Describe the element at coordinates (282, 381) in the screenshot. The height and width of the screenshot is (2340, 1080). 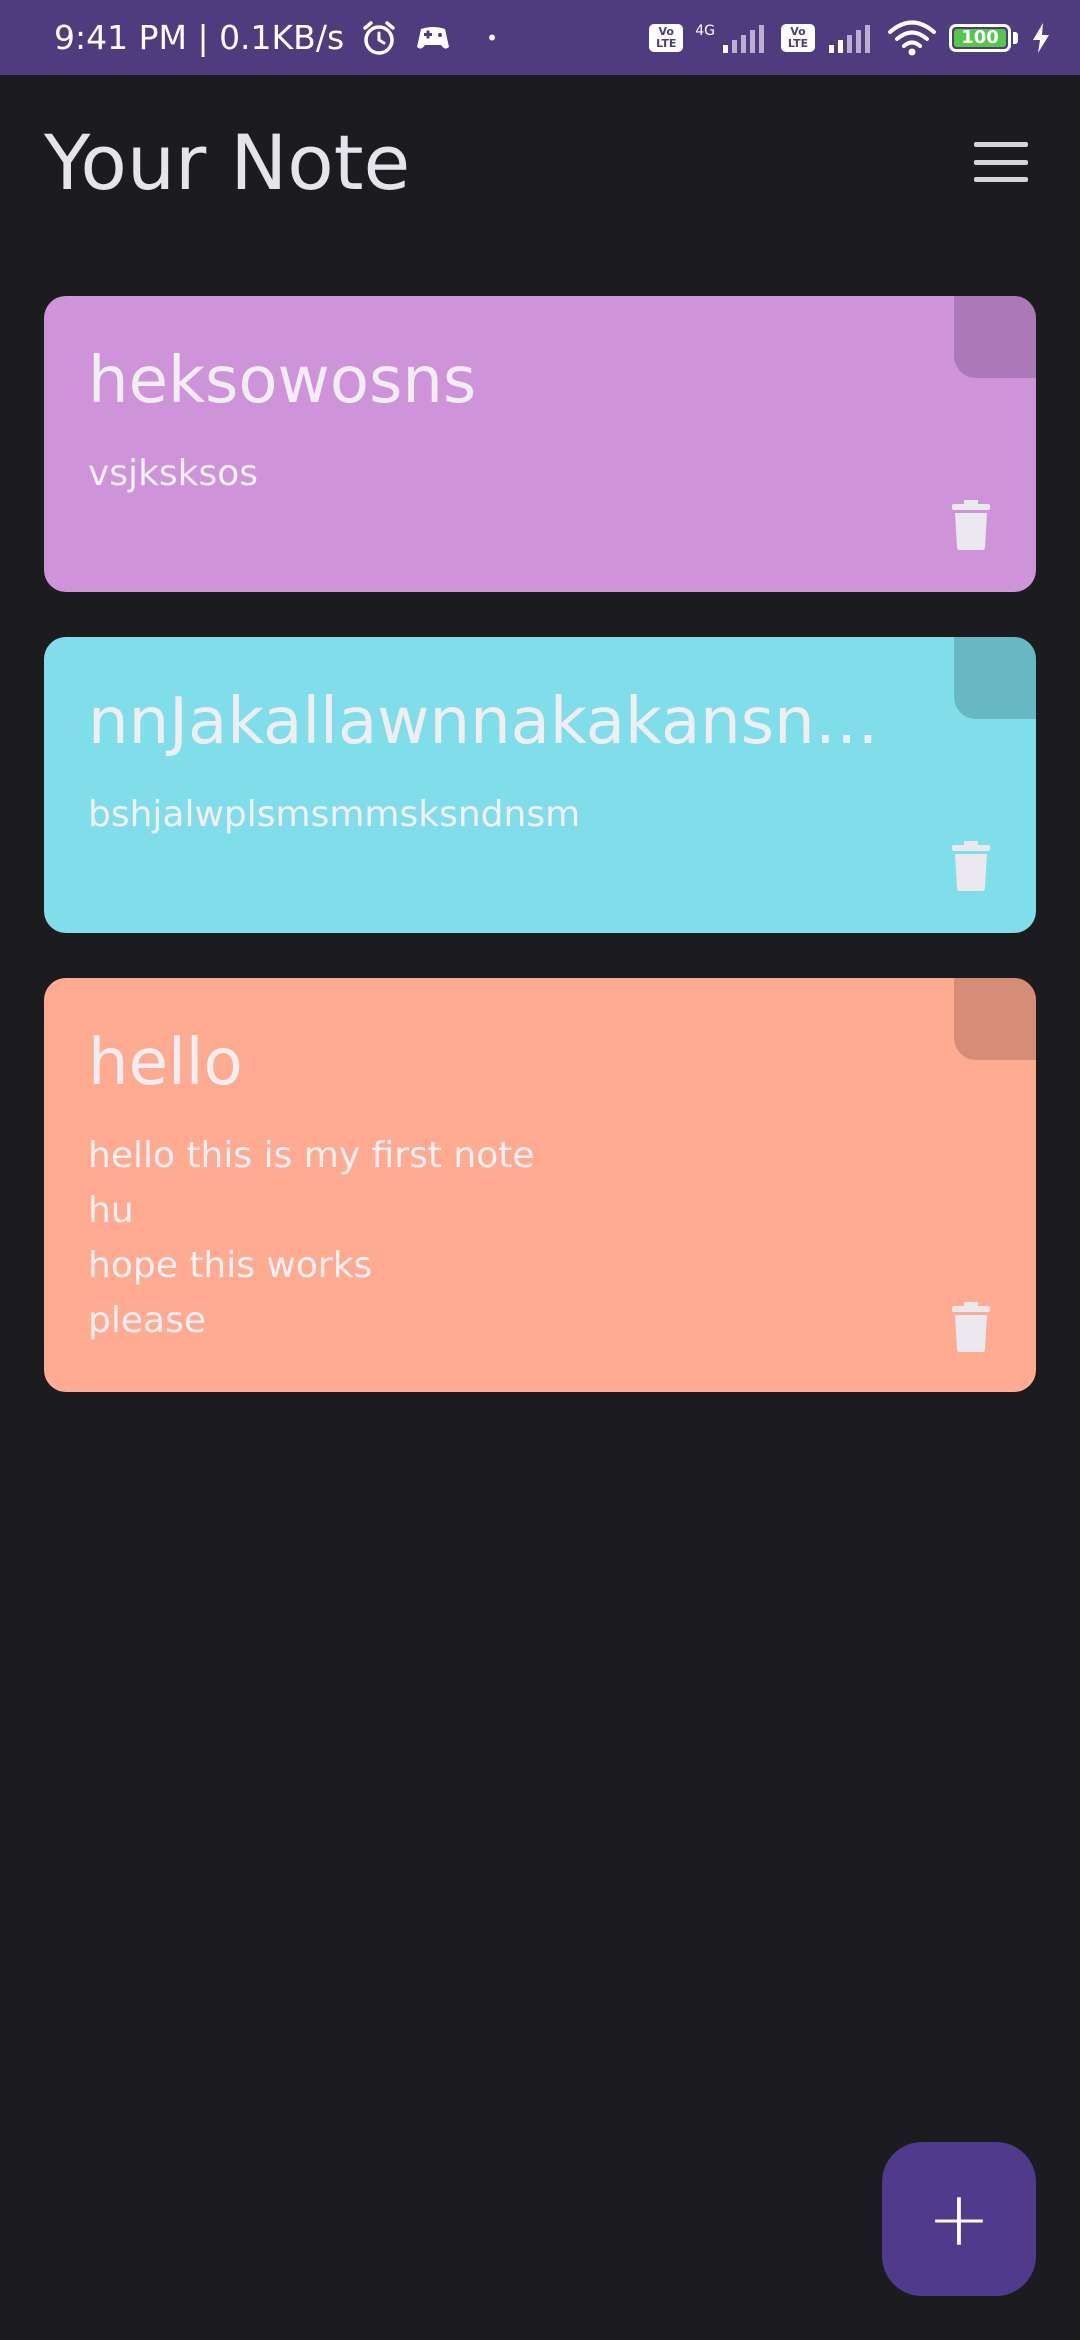
I see `note-title: heksowosns` at that location.